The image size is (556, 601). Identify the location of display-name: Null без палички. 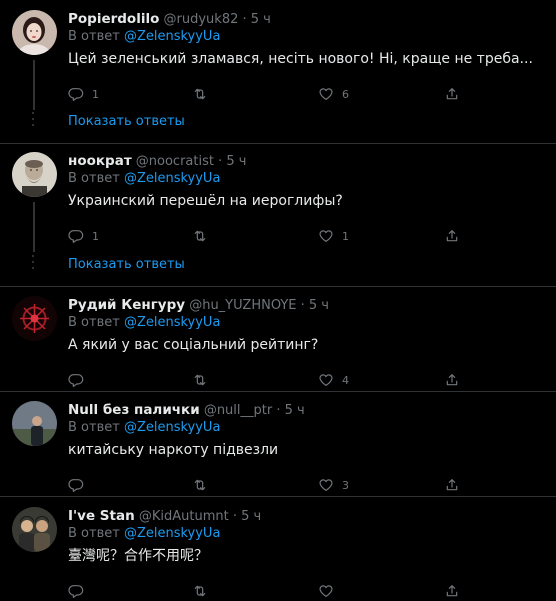
(134, 410).